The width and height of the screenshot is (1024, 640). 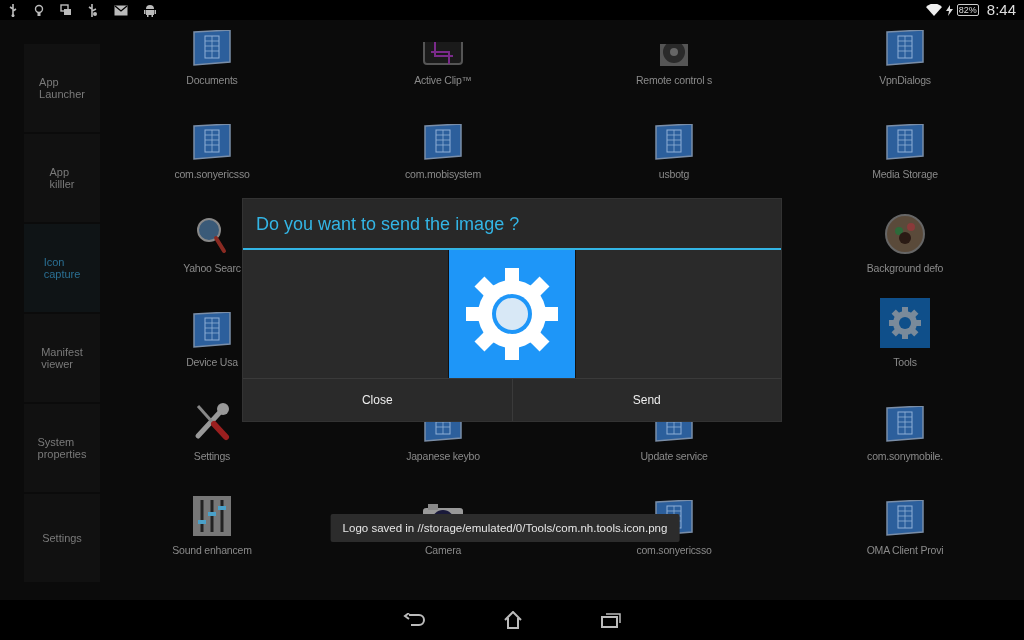 I want to click on sidebar-item: Settings, so click(x=62, y=538).